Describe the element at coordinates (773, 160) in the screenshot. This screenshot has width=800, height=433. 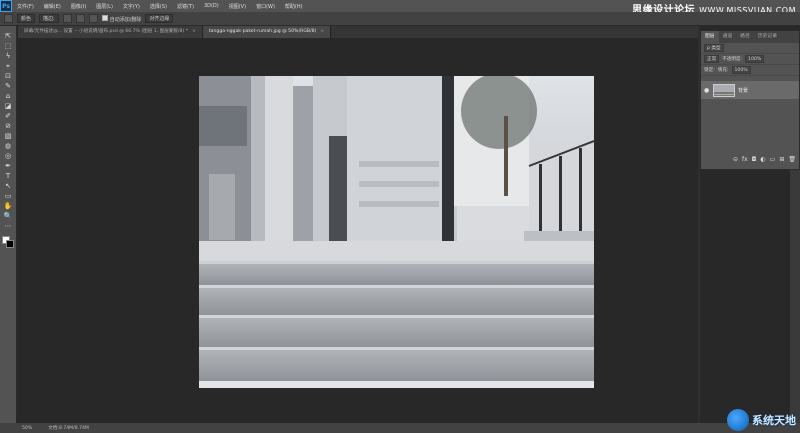
I see `new-group-icon: ▭` at that location.